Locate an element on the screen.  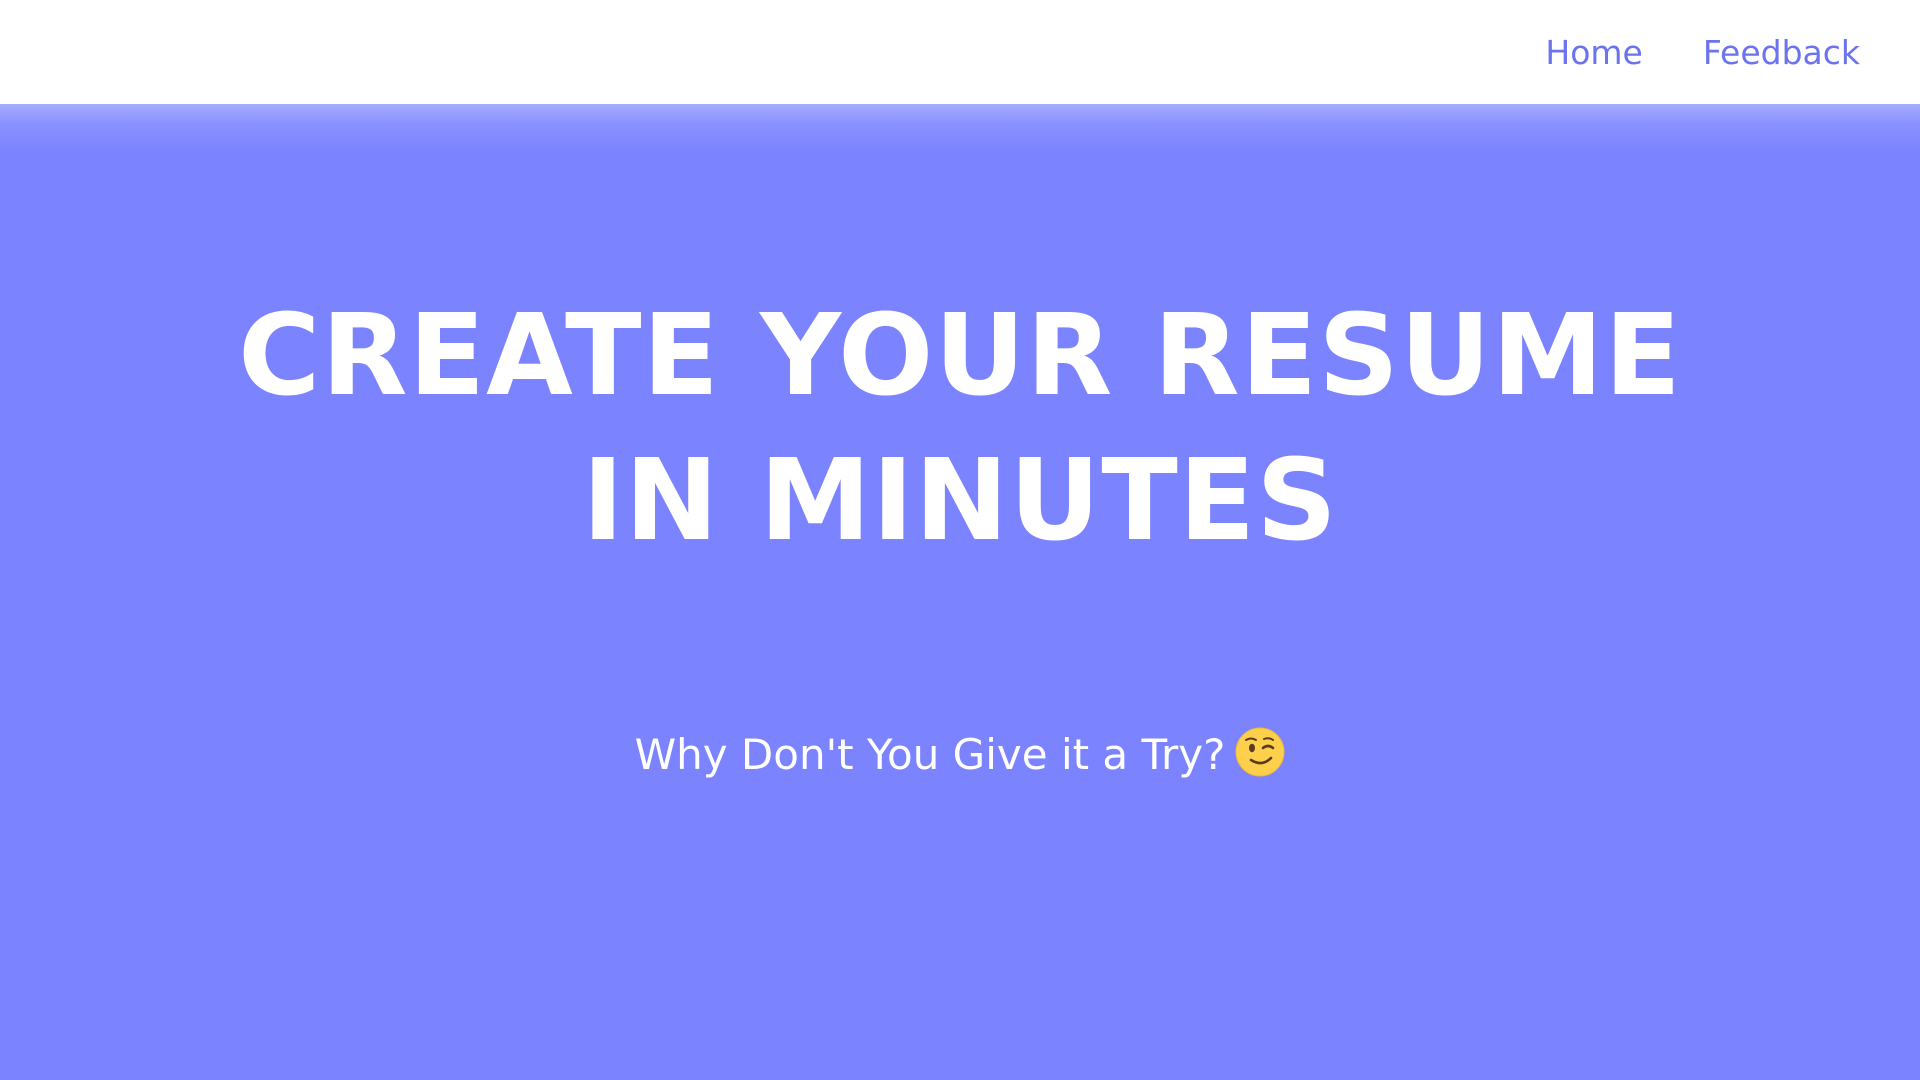
winking-face-icon is located at coordinates (1260, 752).